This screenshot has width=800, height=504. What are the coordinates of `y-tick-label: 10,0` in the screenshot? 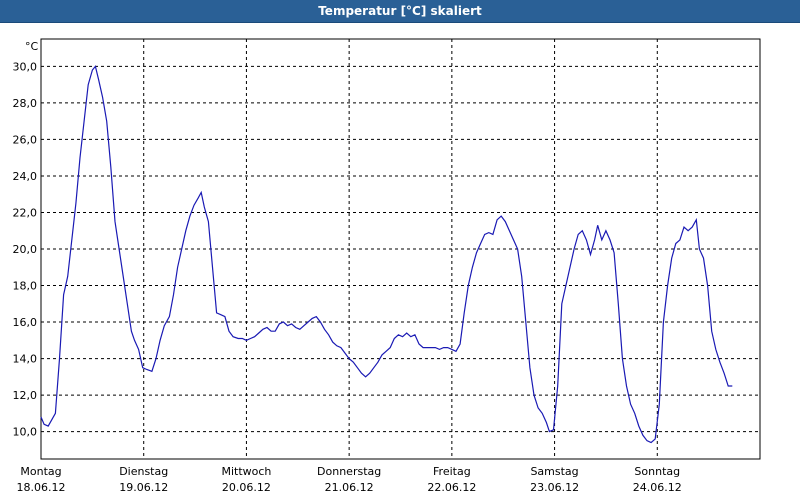 It's located at (25, 432).